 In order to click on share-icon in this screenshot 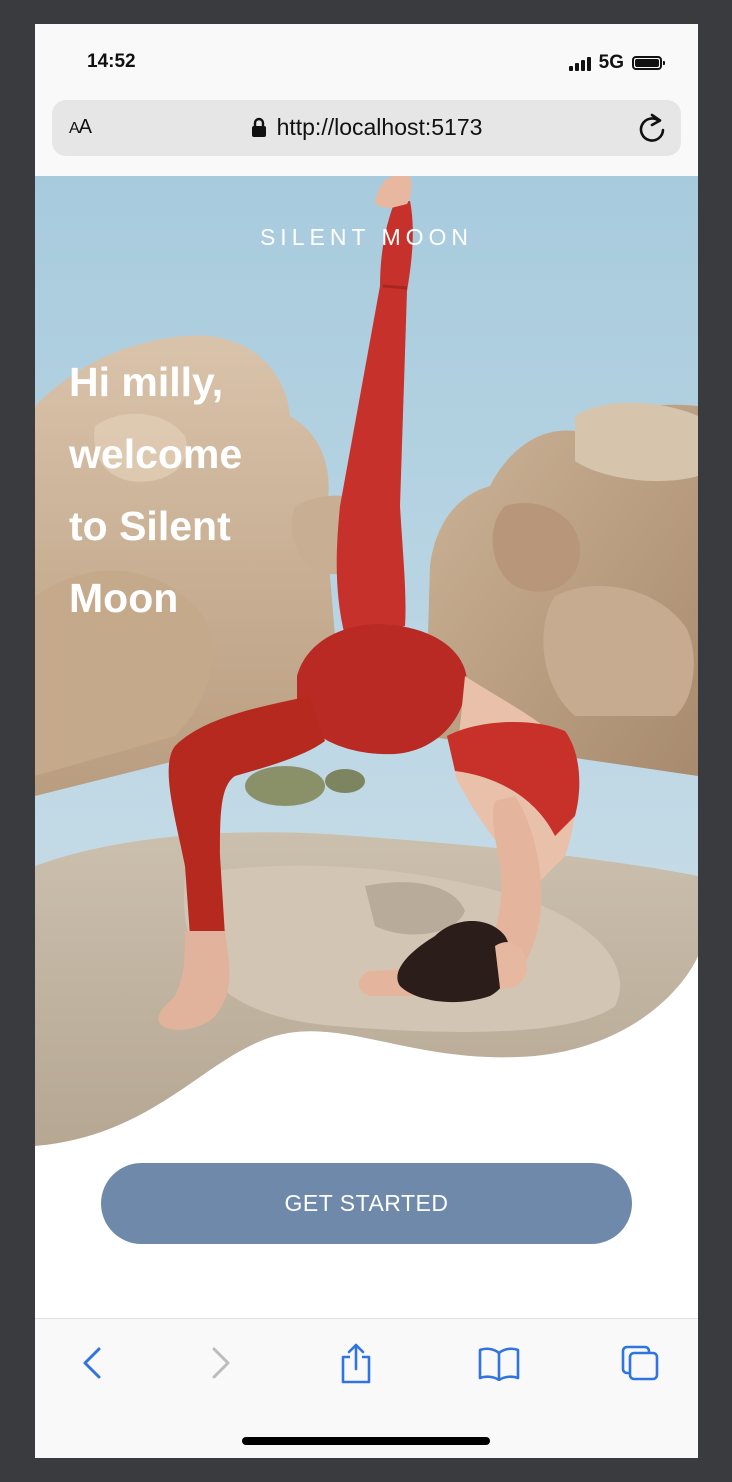, I will do `click(356, 1365)`.